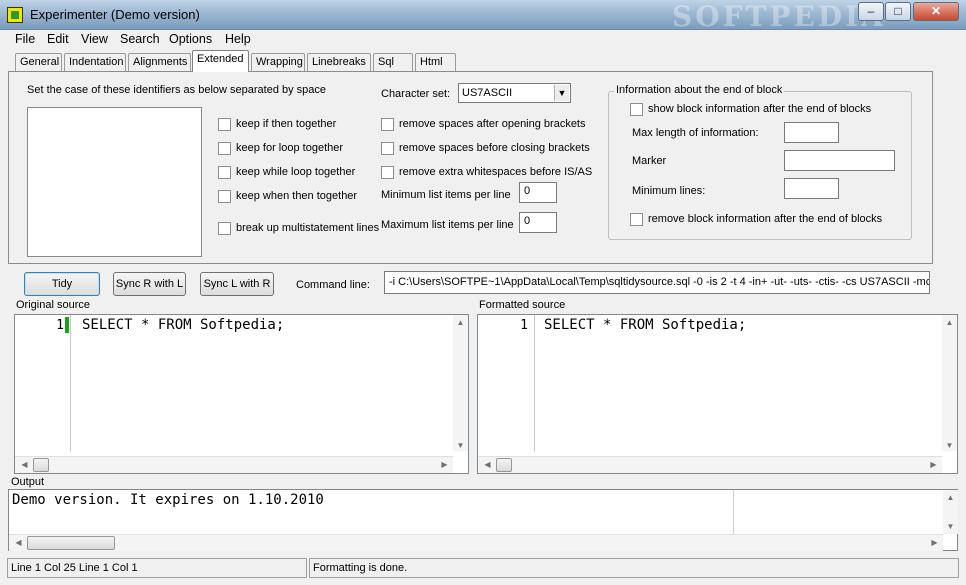 Image resolution: width=966 pixels, height=585 pixels. I want to click on remove-spaces-before-close-checkbox, so click(387, 148).